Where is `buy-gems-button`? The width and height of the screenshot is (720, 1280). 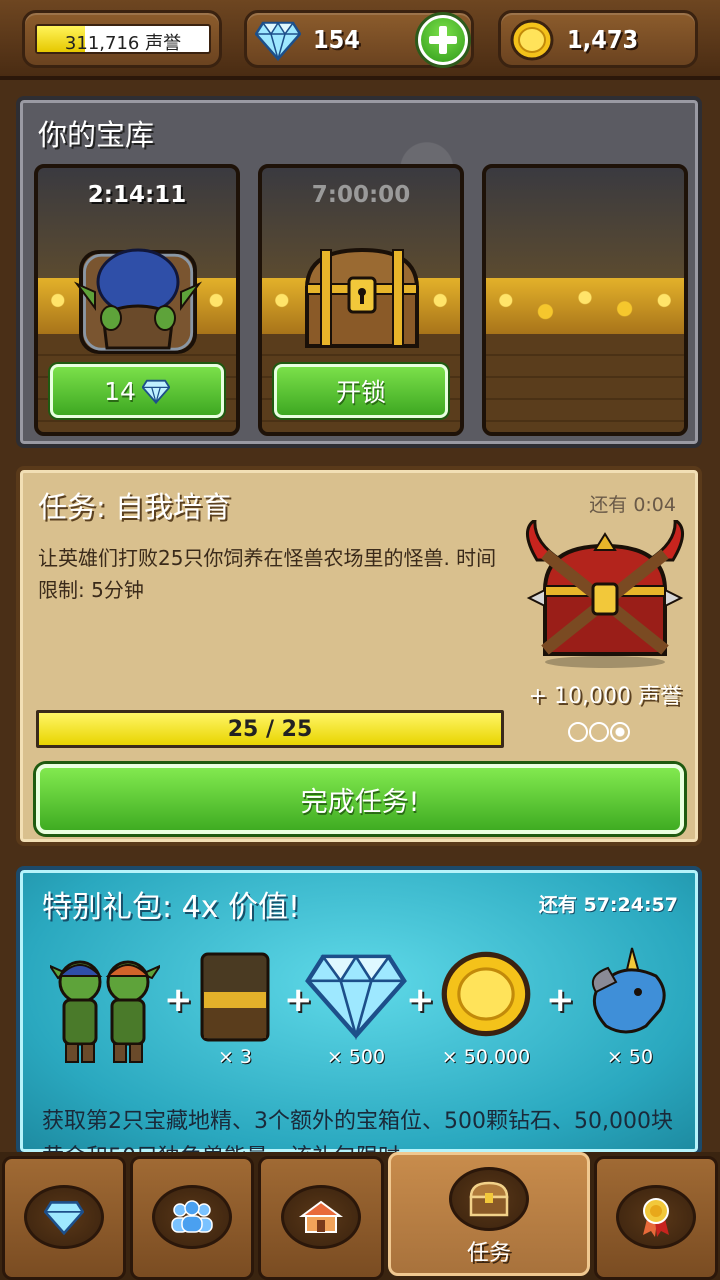
buy-gems-button is located at coordinates (443, 40).